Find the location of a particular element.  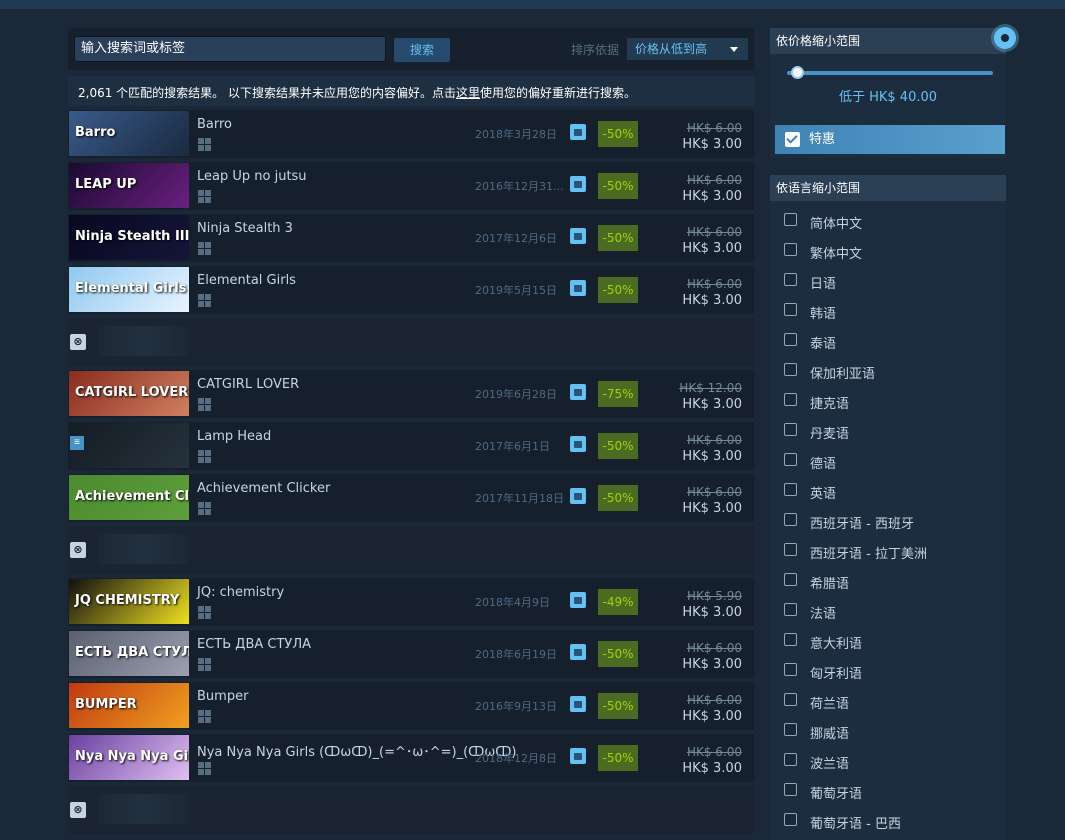

language-filter-item: 荷兰语 is located at coordinates (888, 698).